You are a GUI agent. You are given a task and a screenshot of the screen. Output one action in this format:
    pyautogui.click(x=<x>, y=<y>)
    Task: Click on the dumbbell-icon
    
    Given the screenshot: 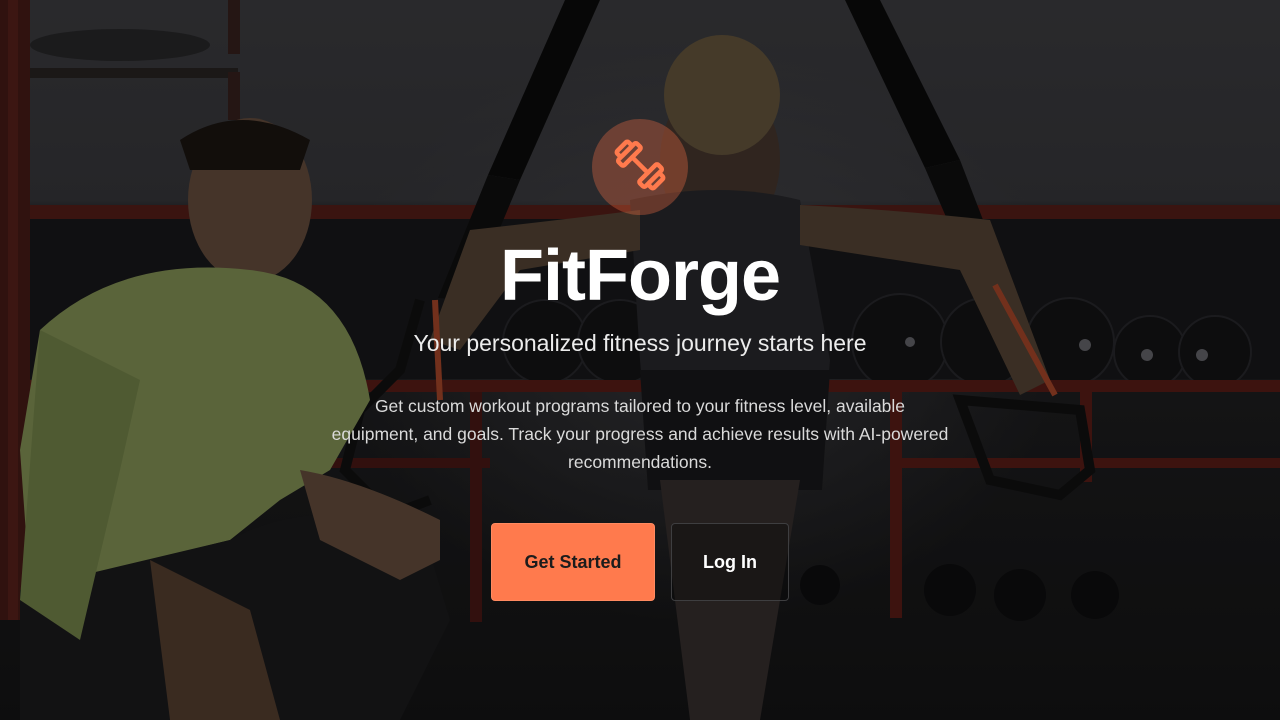 What is the action you would take?
    pyautogui.click(x=640, y=167)
    